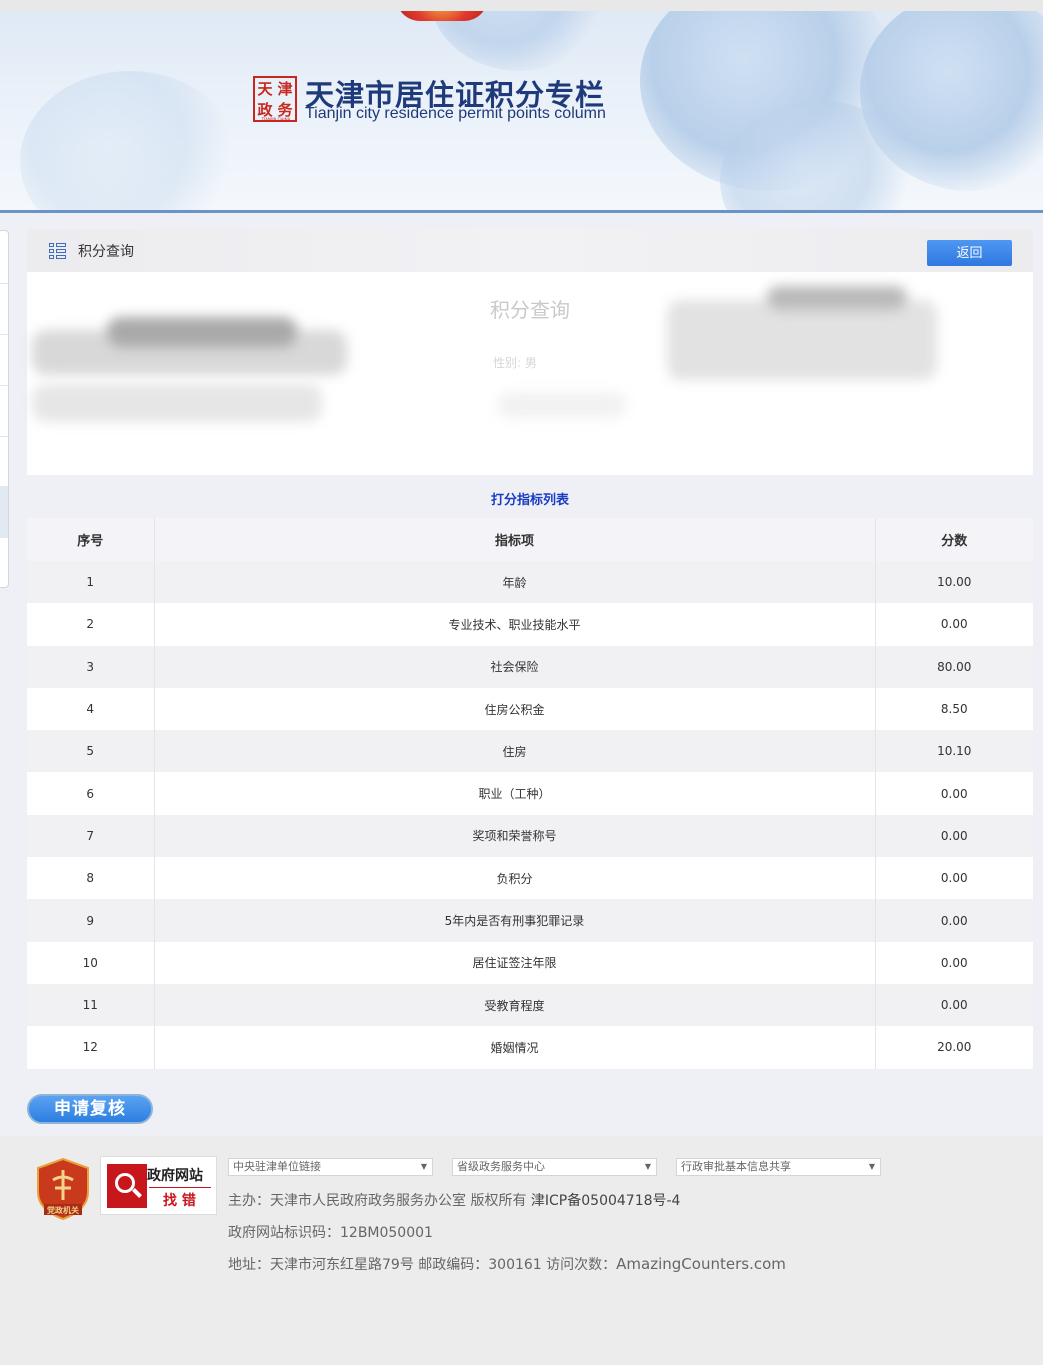 The height and width of the screenshot is (1365, 1043). What do you see at coordinates (63, 1189) in the screenshot?
I see `party-government-badge-icon: 党政机关` at bounding box center [63, 1189].